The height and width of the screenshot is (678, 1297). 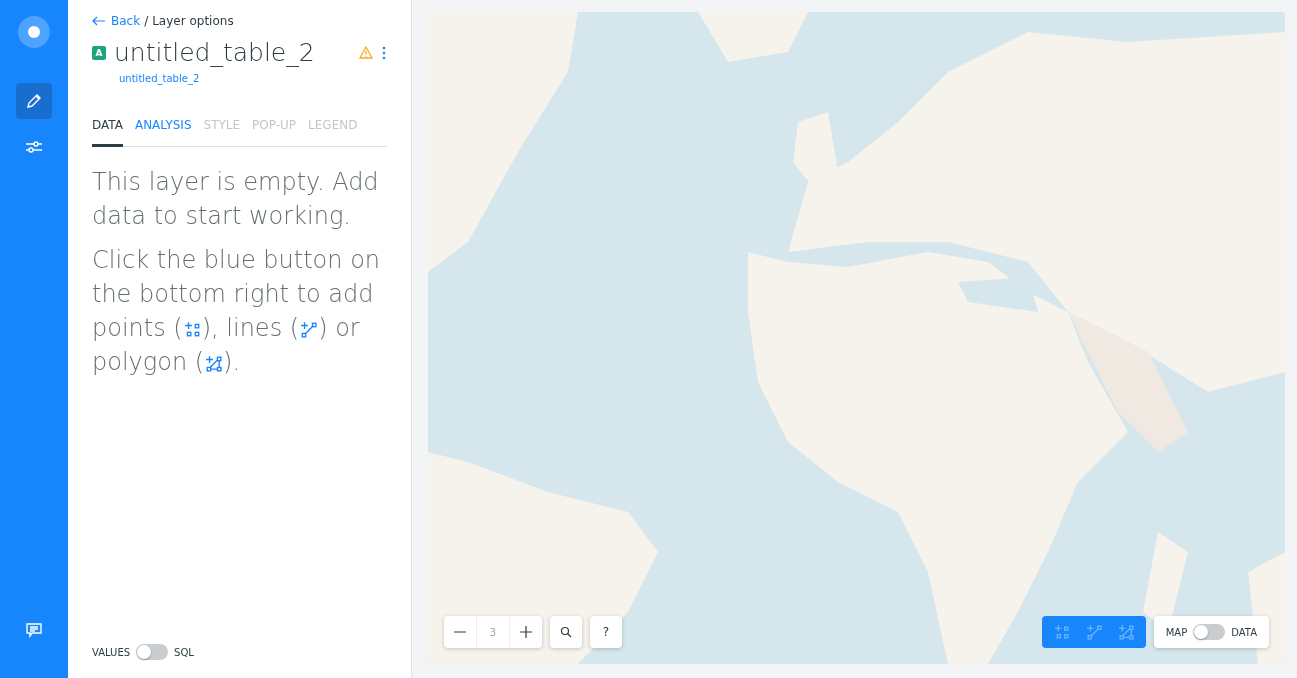 I want to click on layer-letter-badge: A, so click(x=99, y=52).